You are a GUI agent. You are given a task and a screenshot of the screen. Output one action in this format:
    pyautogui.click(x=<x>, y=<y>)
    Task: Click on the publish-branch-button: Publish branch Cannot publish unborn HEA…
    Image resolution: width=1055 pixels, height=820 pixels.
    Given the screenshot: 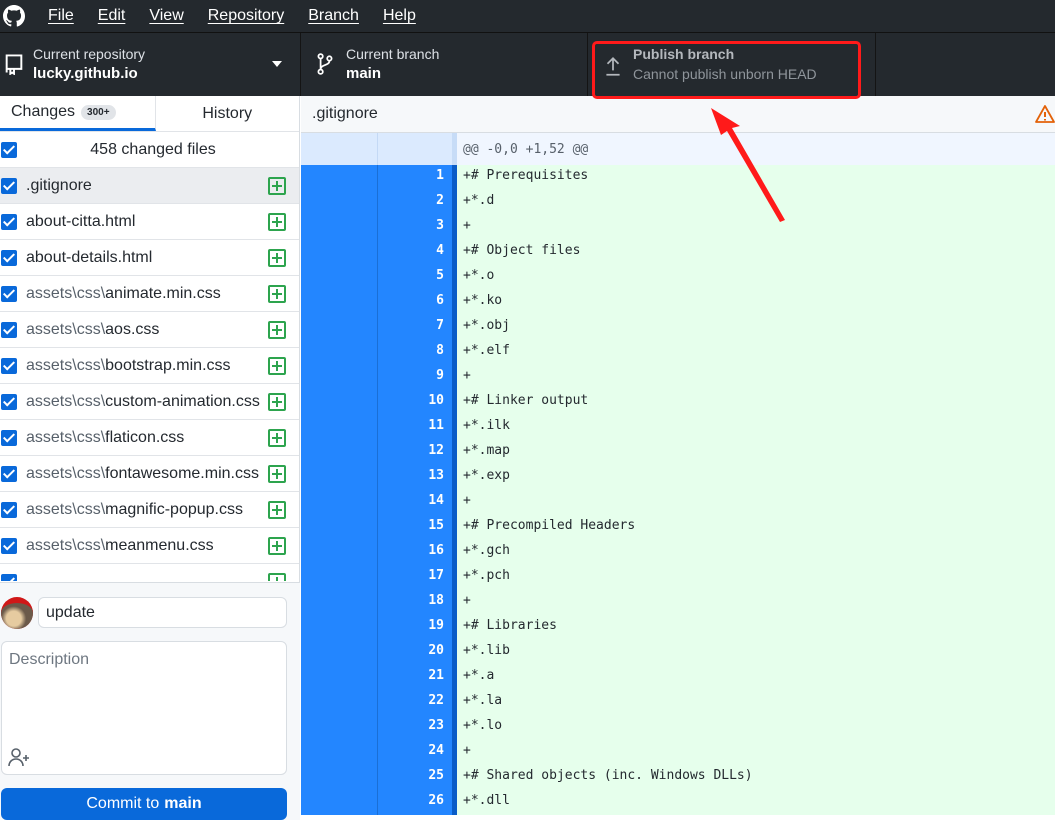 What is the action you would take?
    pyautogui.click(x=732, y=64)
    